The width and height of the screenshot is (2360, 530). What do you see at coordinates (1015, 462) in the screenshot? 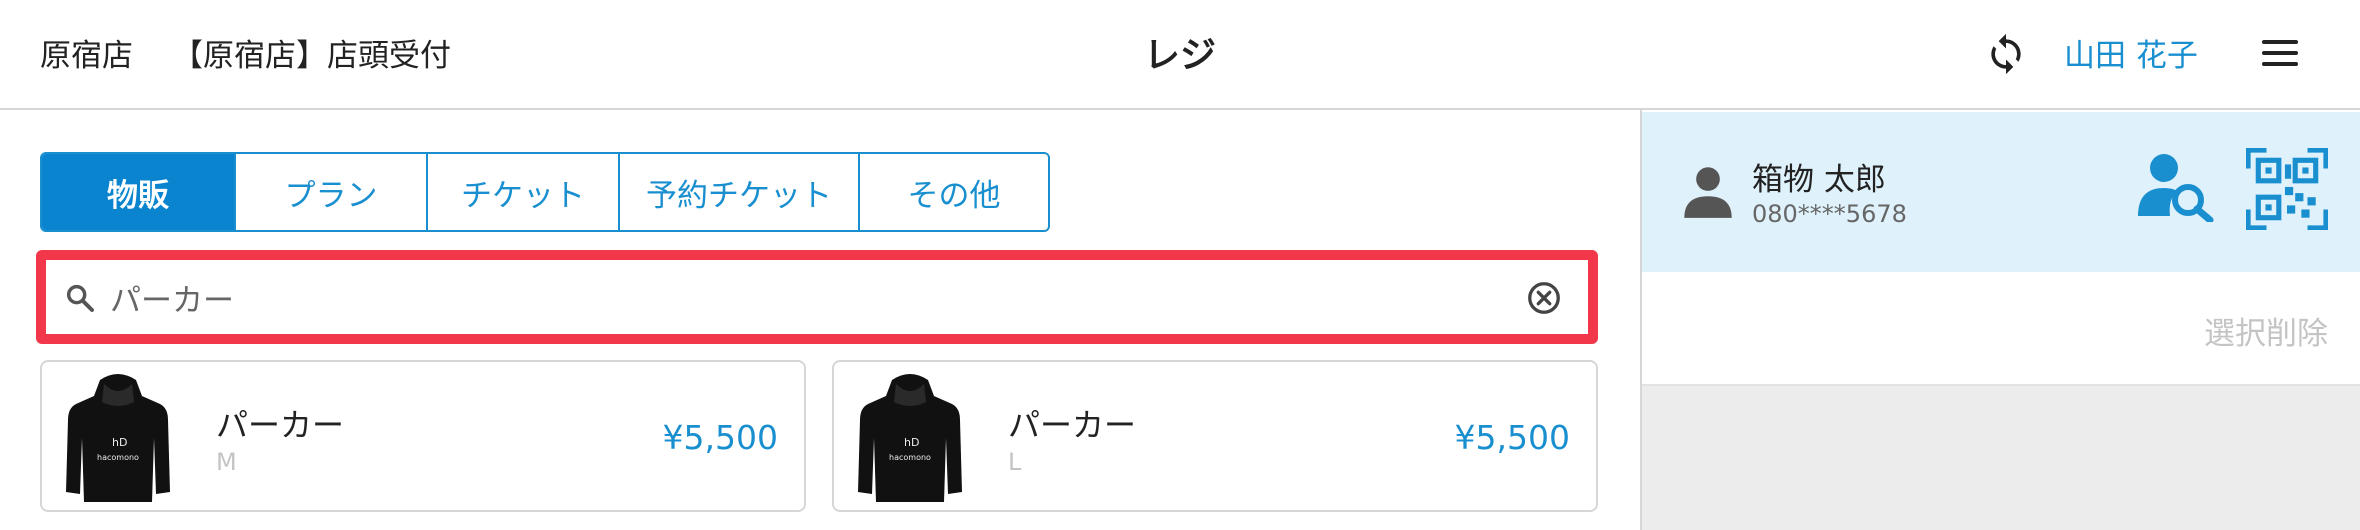
I see `product-variant: L` at bounding box center [1015, 462].